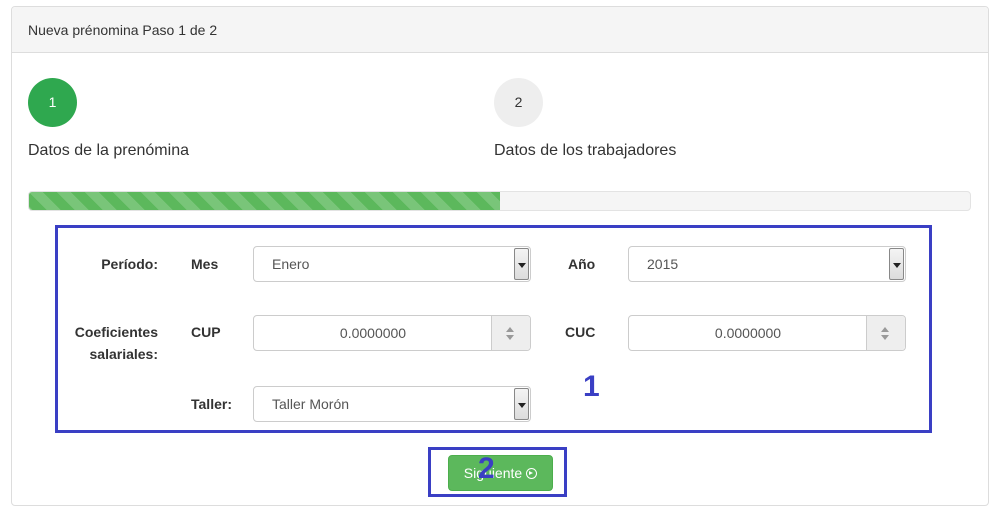 The image size is (1001, 506). What do you see at coordinates (108, 150) in the screenshot?
I see `step-1-label: Datos de la prenómina` at bounding box center [108, 150].